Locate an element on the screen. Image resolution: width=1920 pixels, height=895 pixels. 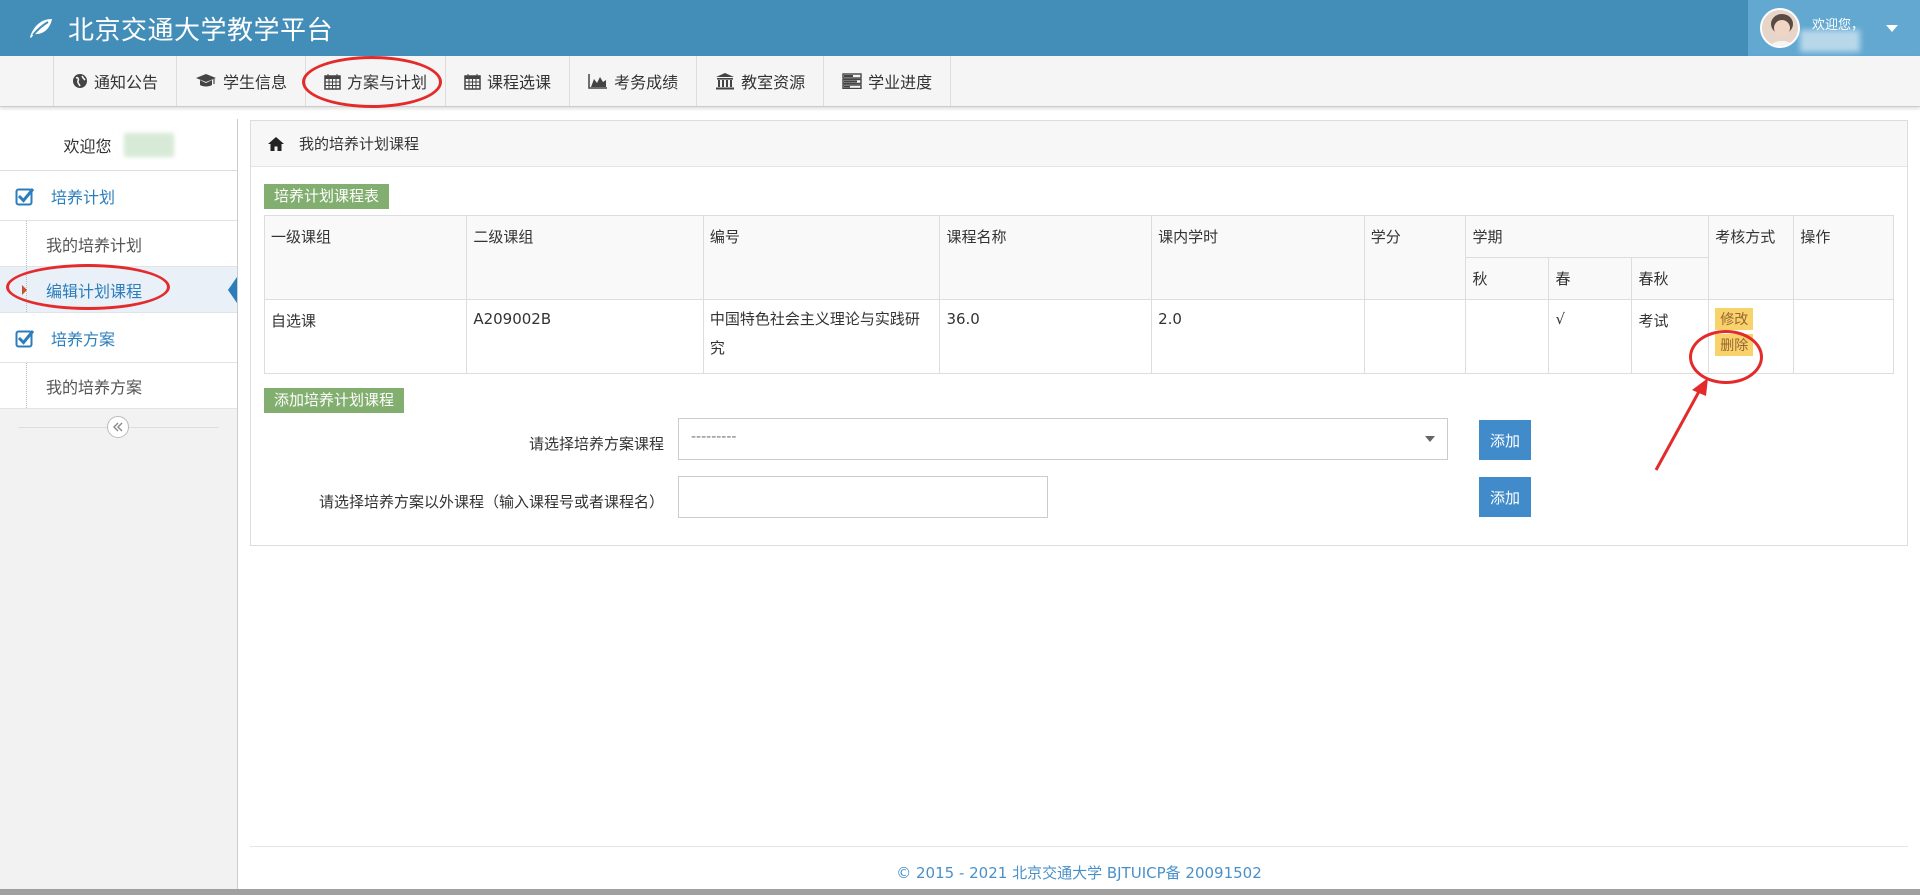
area-chart-icon is located at coordinates (598, 81).